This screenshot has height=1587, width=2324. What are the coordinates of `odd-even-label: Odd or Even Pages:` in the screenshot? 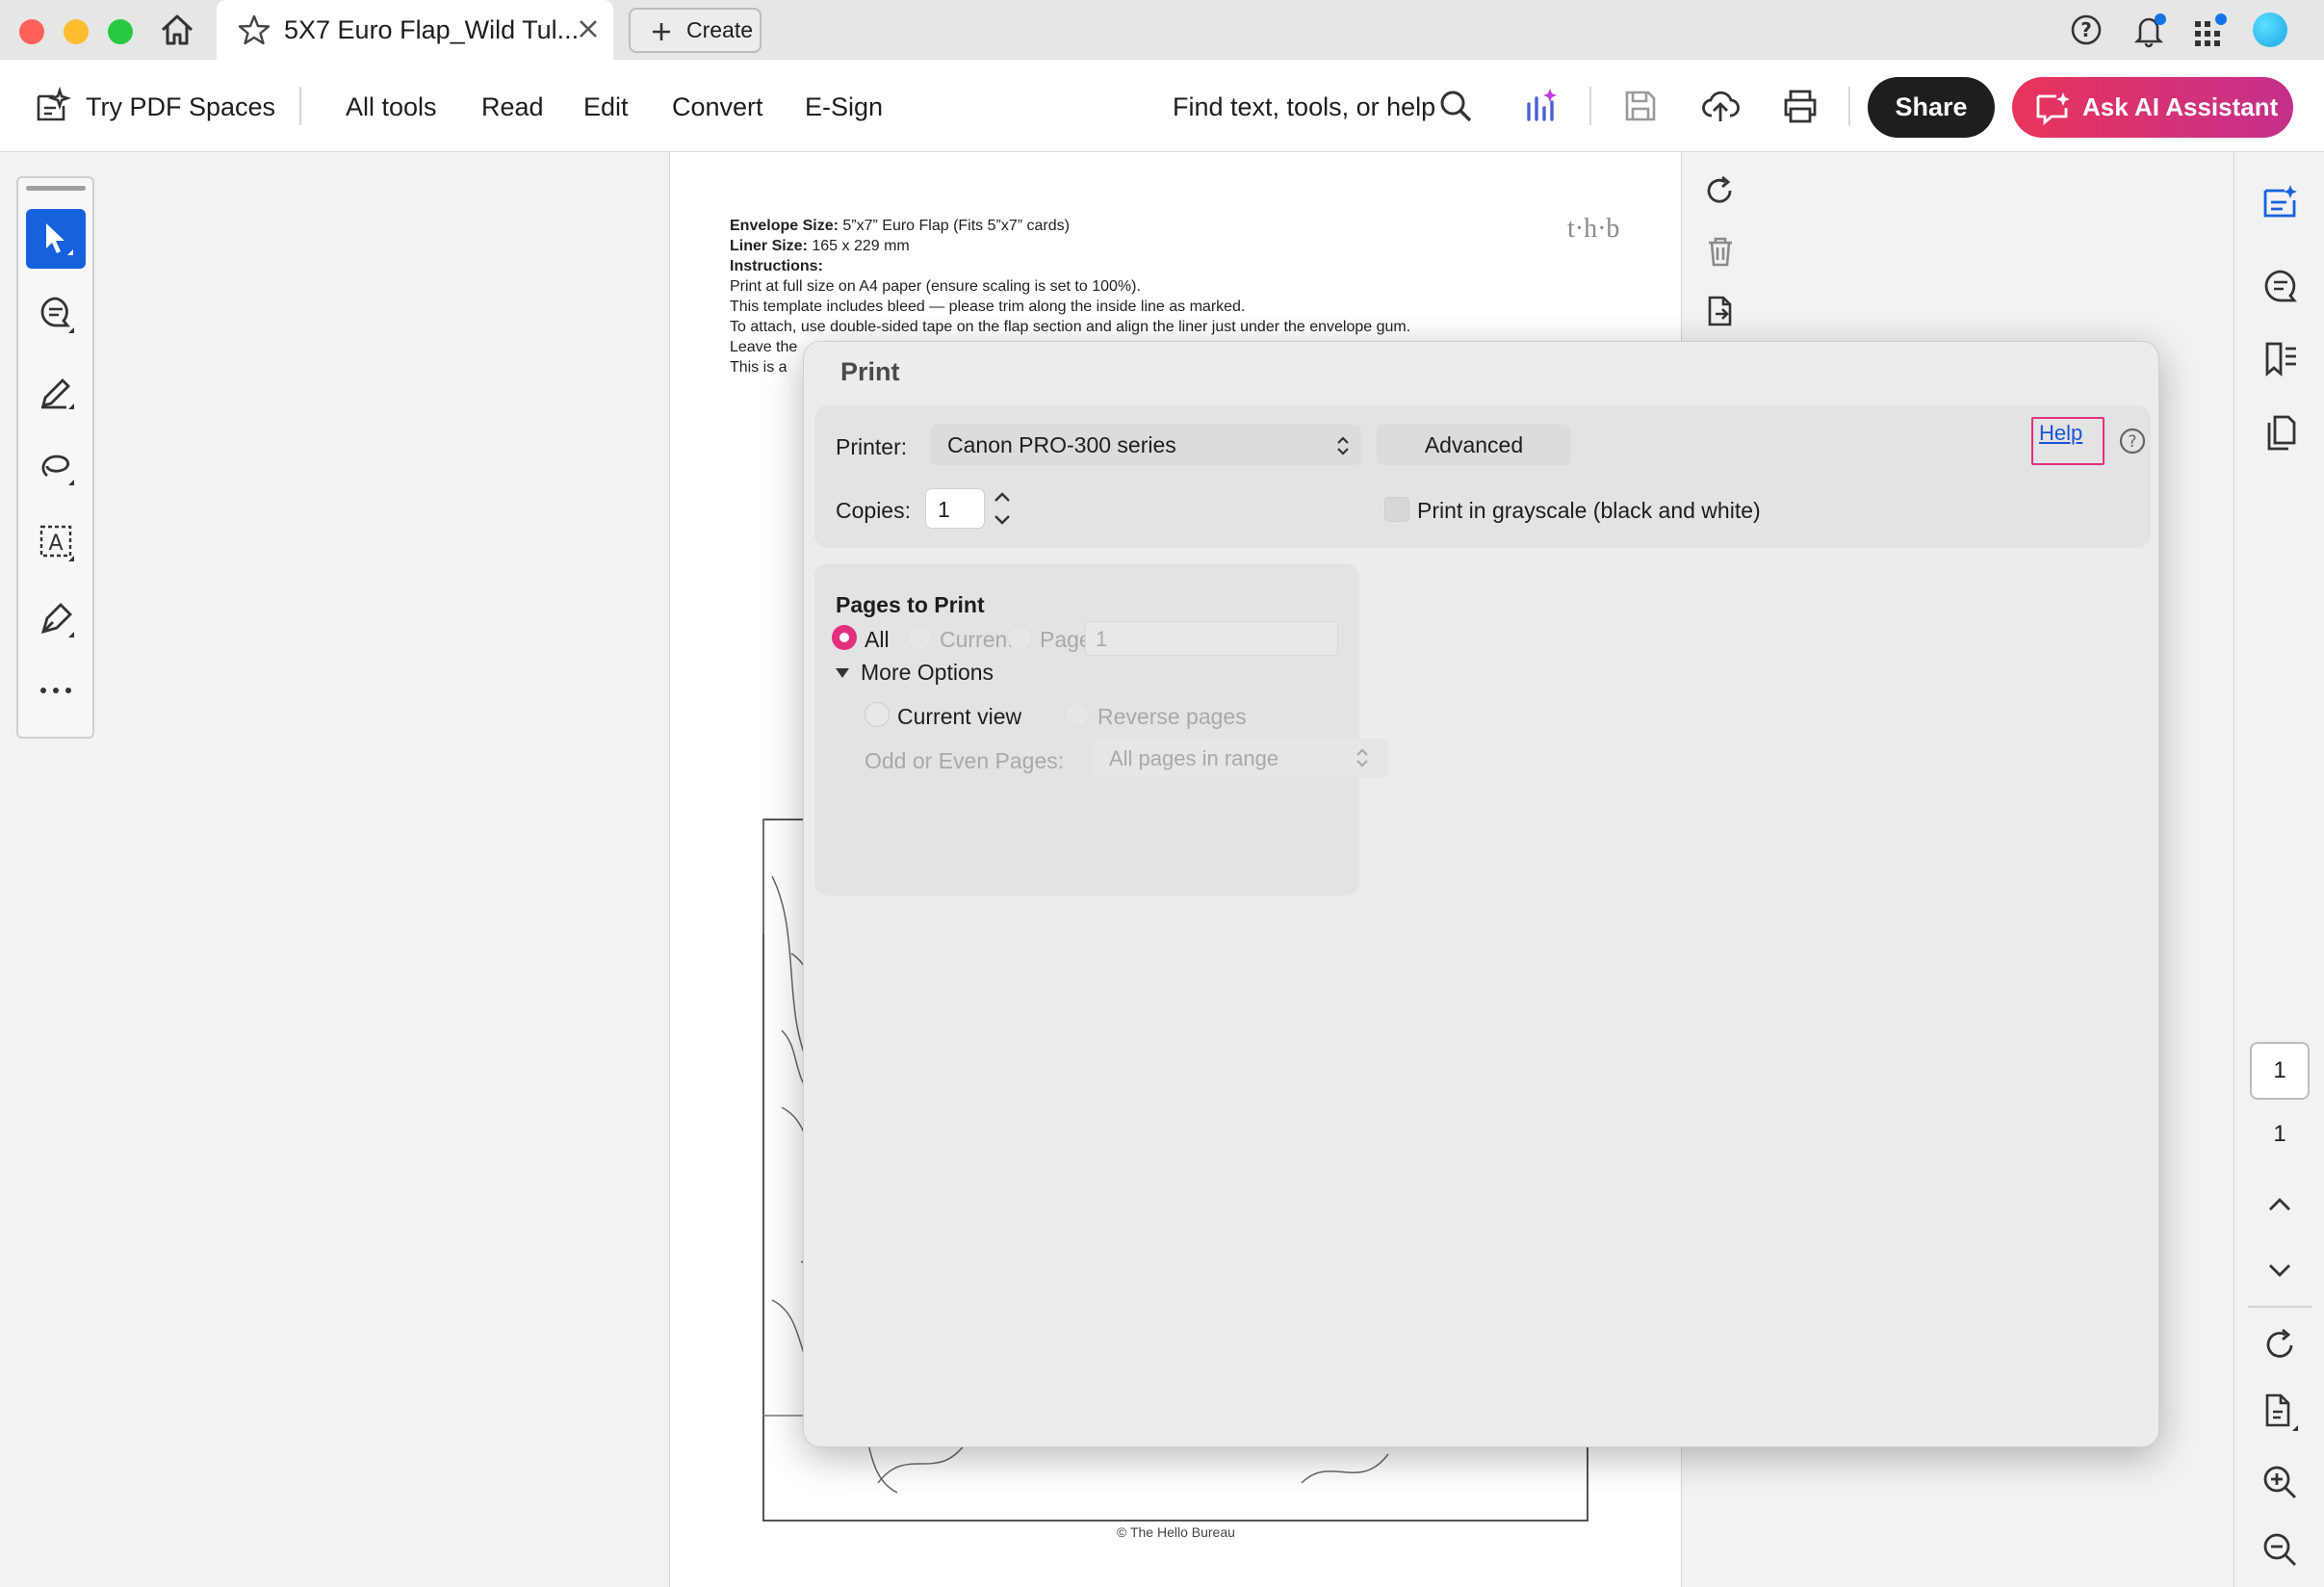 It's located at (965, 760).